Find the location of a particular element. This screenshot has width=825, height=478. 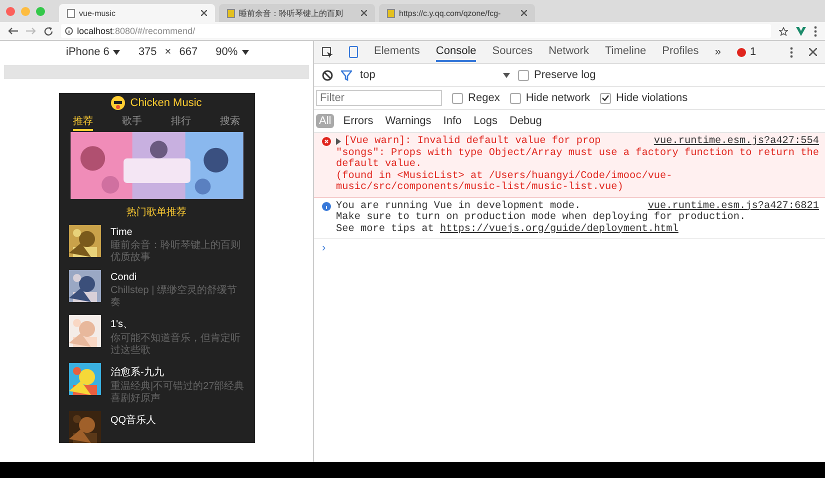

section-title: 热门歌单推荐 is located at coordinates (157, 213).